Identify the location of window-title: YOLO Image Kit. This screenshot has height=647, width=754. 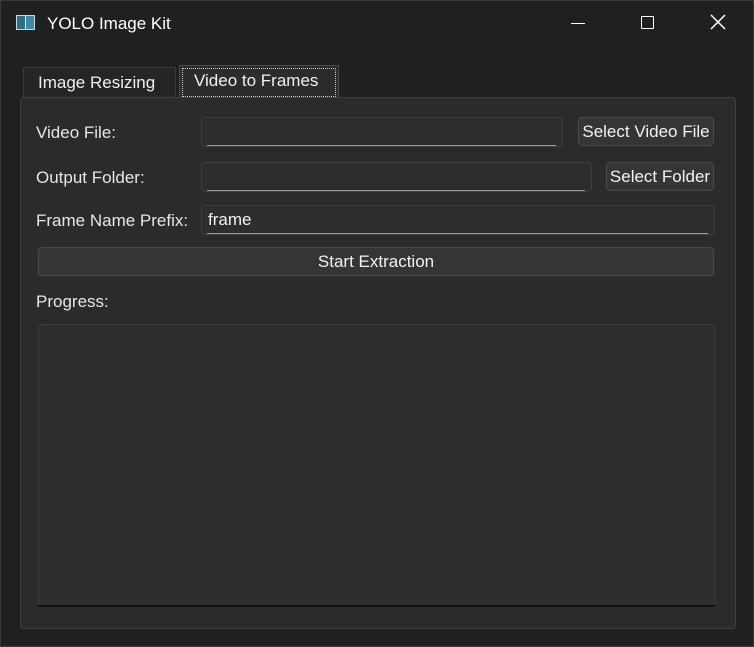
(109, 23).